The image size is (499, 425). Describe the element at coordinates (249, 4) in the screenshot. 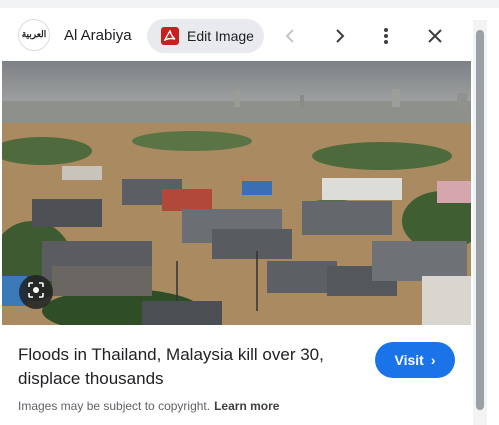

I see `top-strip` at that location.